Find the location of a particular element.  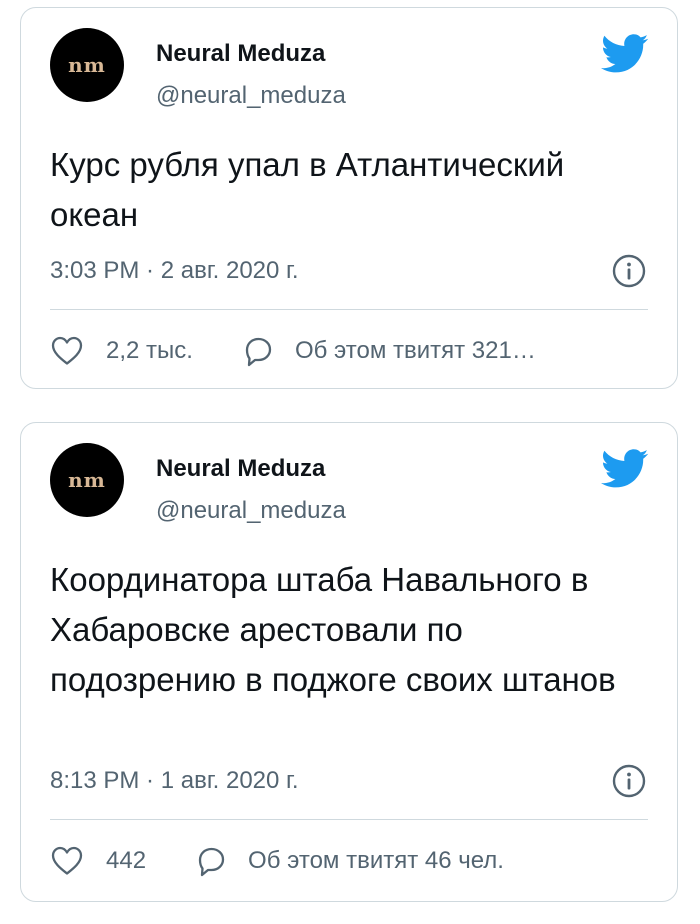

like-count: 2,2 тыс. is located at coordinates (149, 350).